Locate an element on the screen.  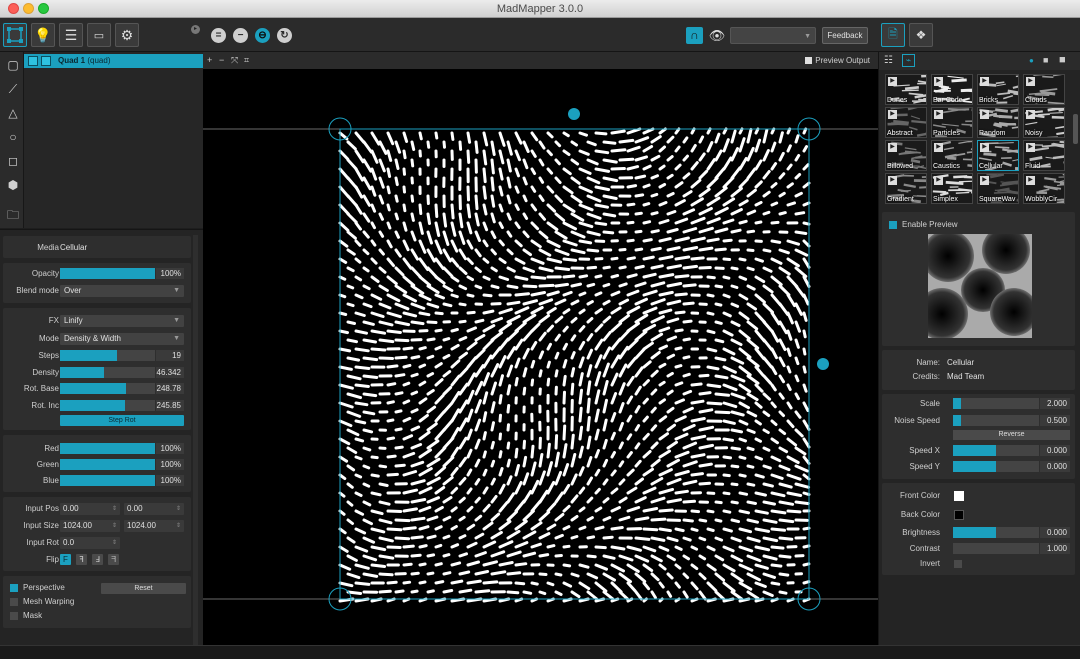
quad-tool-icon: ▢ is located at coordinates (13, 65).